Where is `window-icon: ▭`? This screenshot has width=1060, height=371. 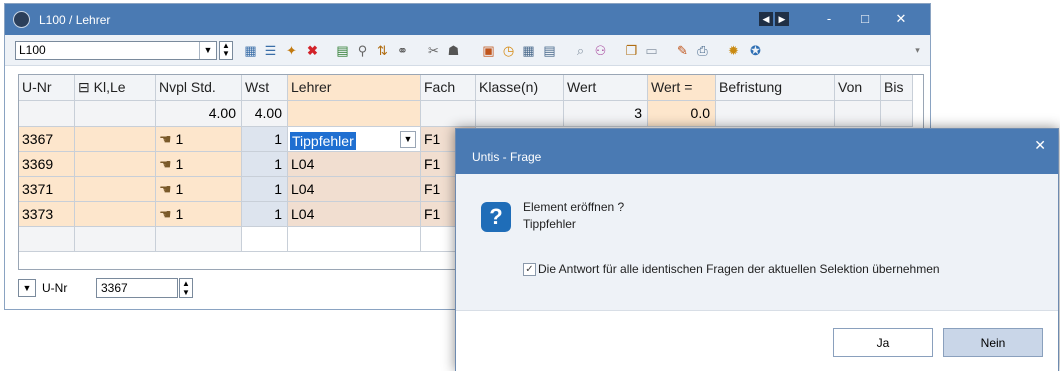
window-icon: ▭ is located at coordinates (651, 50).